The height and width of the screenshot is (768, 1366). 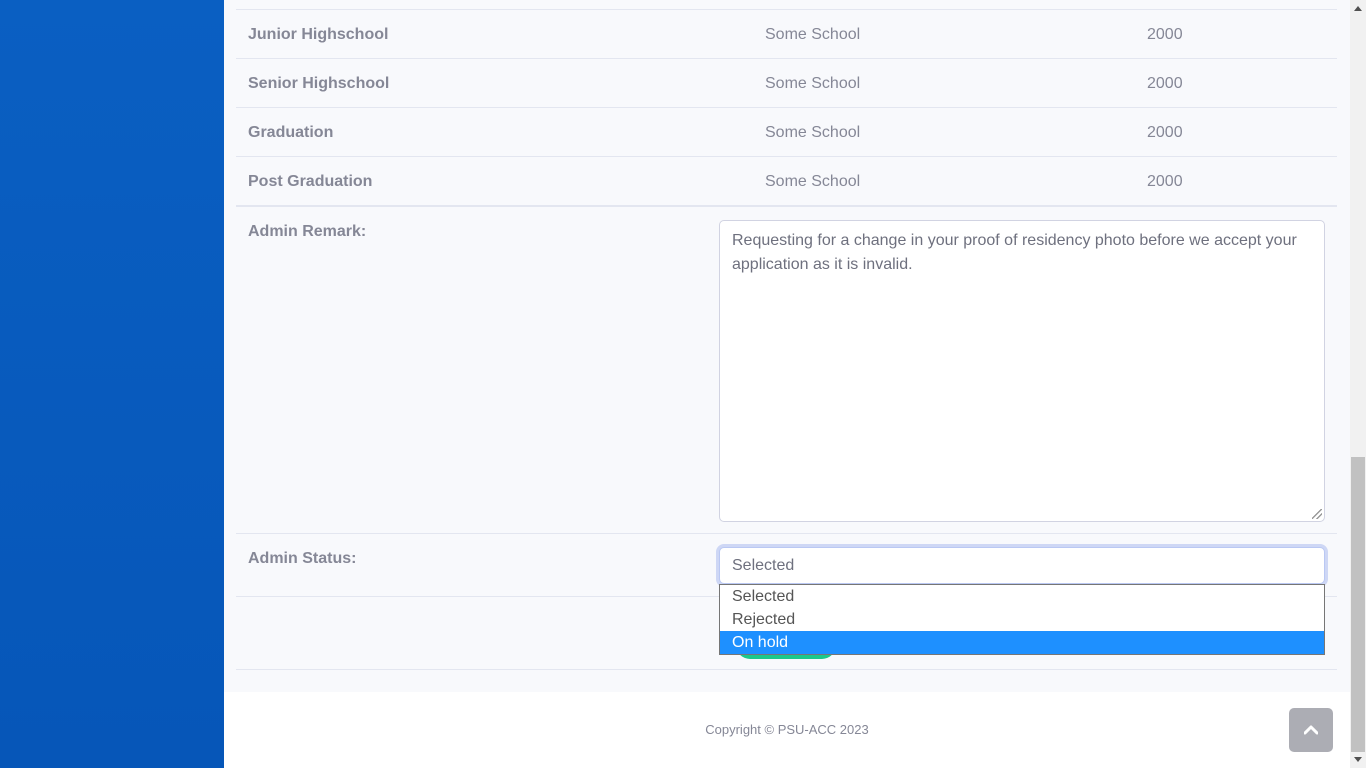 I want to click on table-row: Junior Highschool Some School 2000, so click(x=786, y=33).